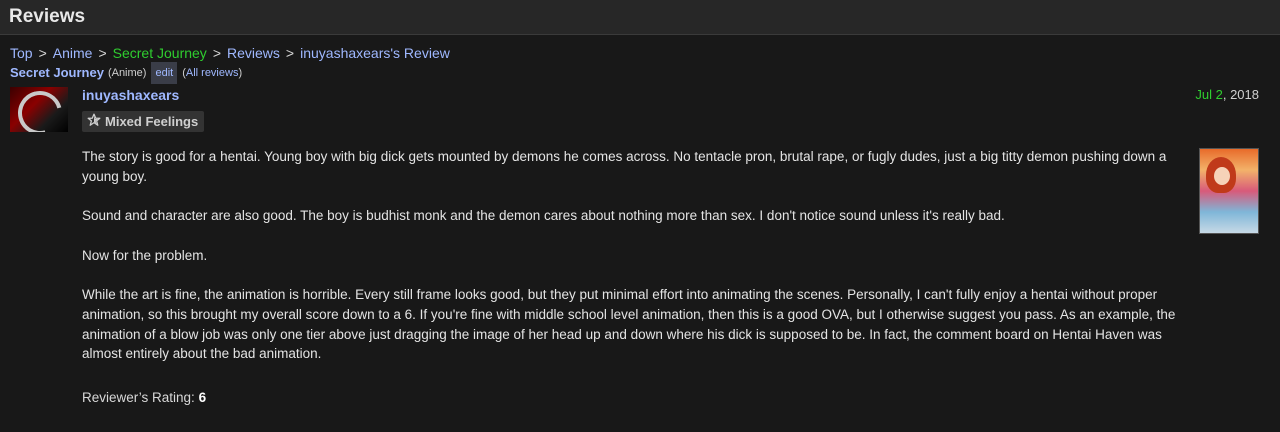  I want to click on anime-type-label: (Anime), so click(127, 73).